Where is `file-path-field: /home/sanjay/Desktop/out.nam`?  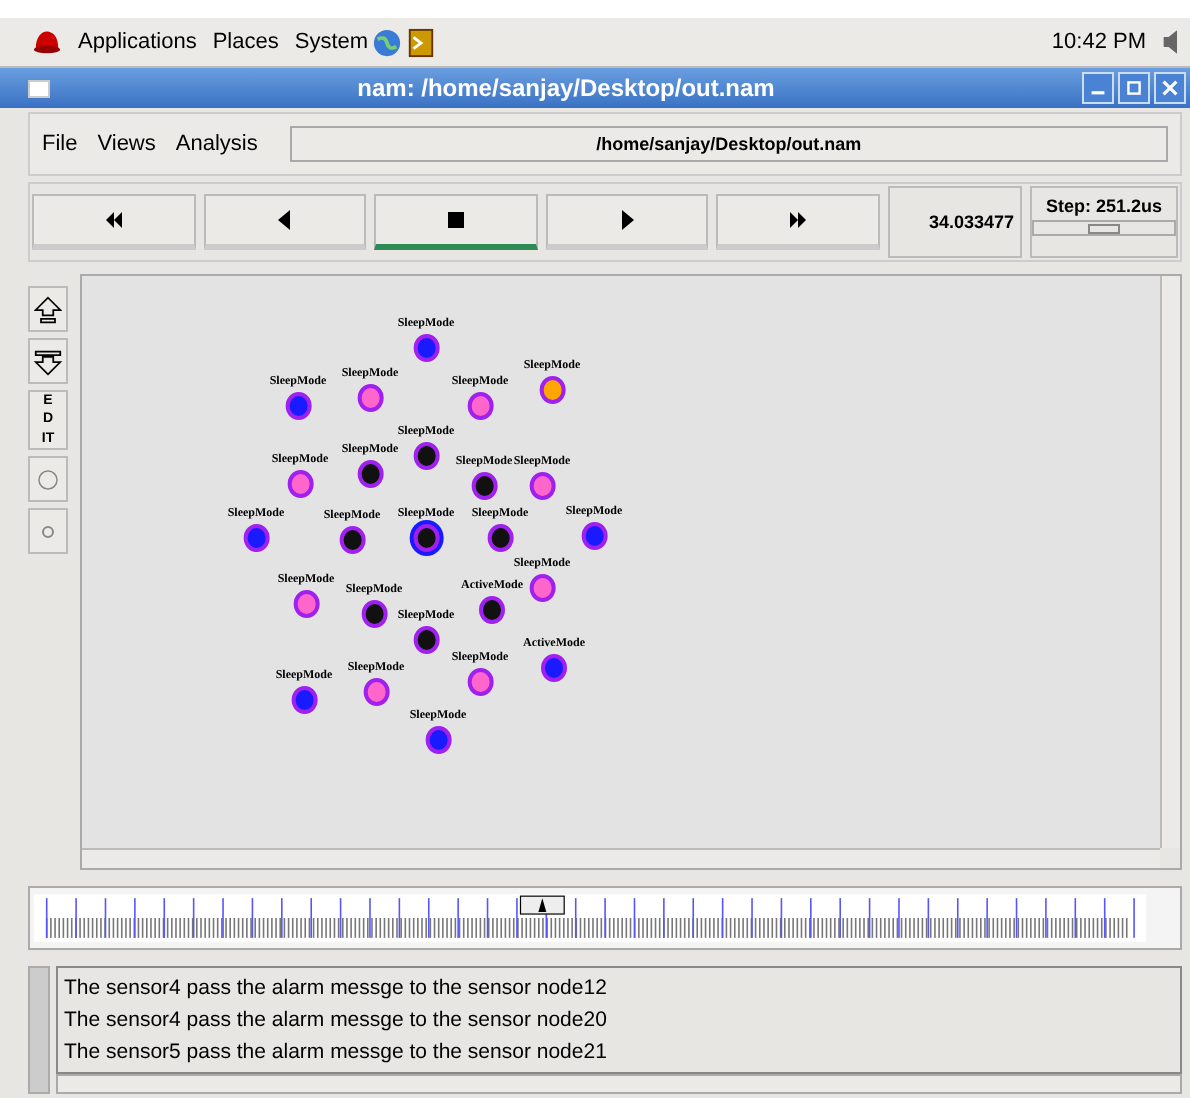 file-path-field: /home/sanjay/Desktop/out.nam is located at coordinates (728, 144).